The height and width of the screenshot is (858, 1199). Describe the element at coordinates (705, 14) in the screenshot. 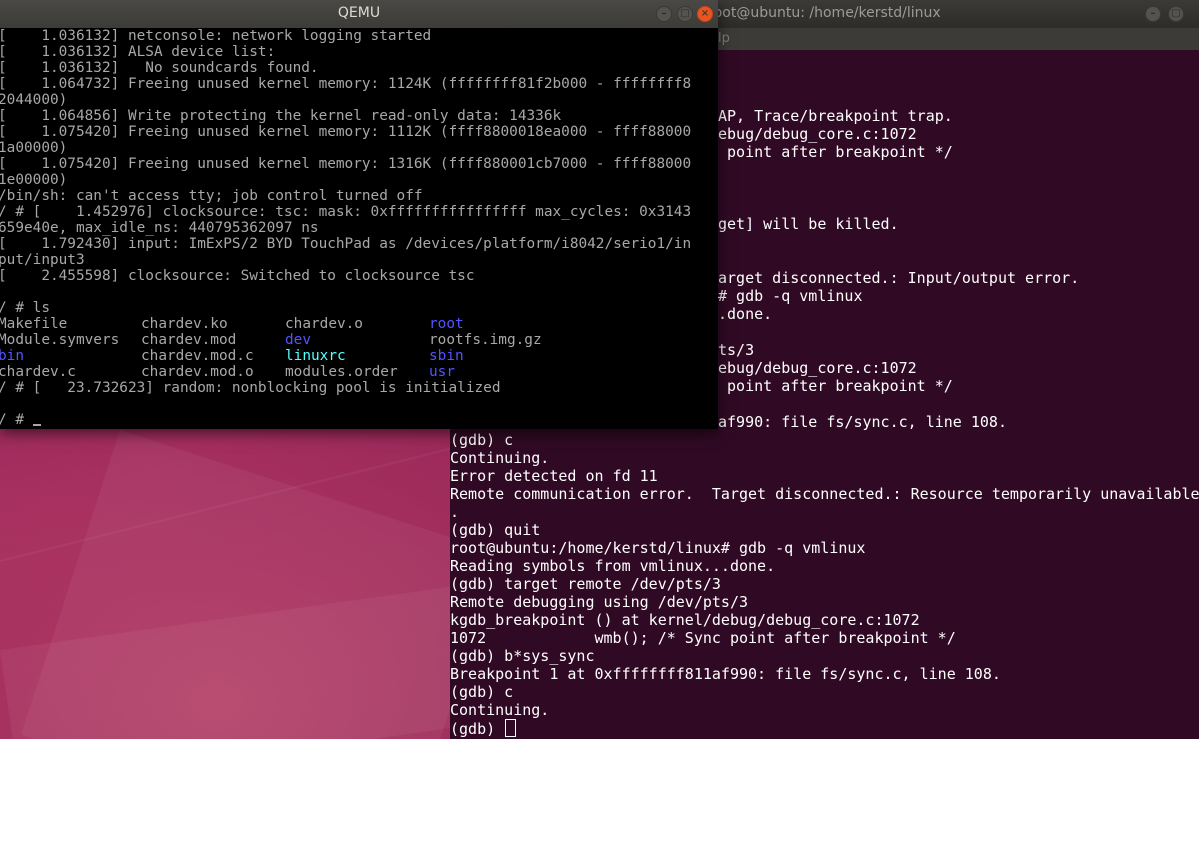

I see `qemu-close-icon: ×` at that location.